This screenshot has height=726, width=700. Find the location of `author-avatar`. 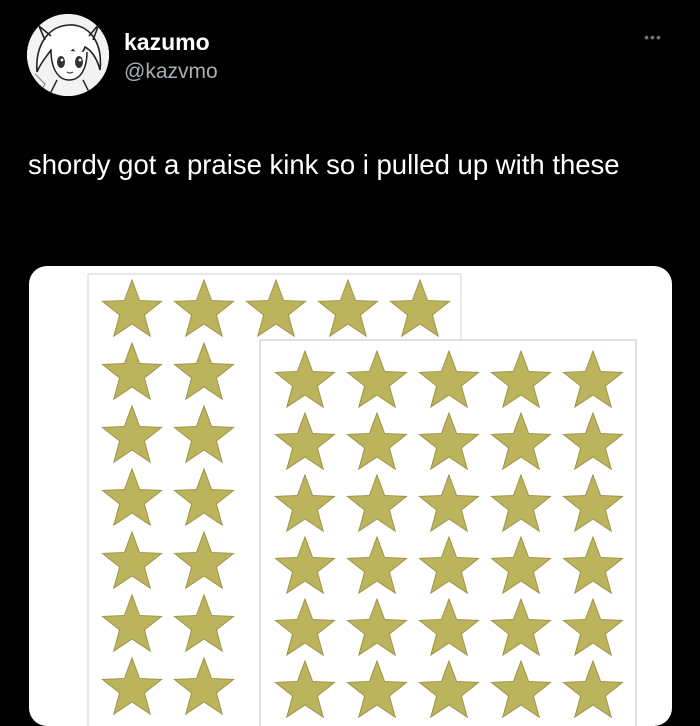

author-avatar is located at coordinates (68, 55).